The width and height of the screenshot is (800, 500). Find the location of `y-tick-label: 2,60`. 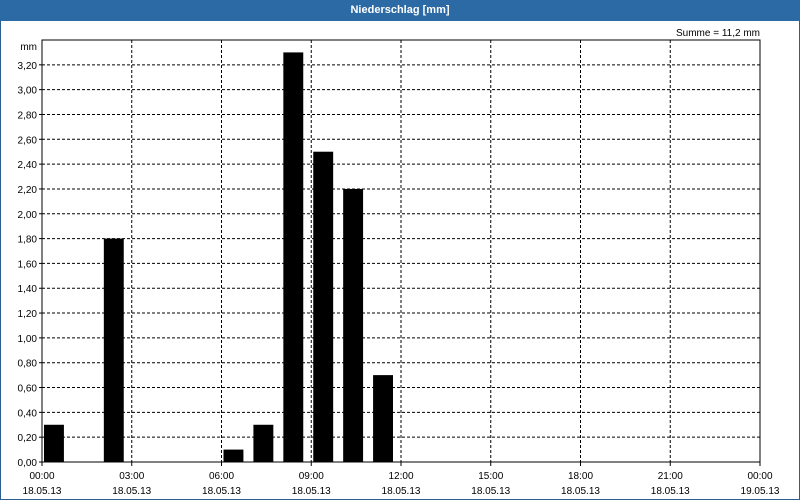

y-tick-label: 2,60 is located at coordinates (28, 140).